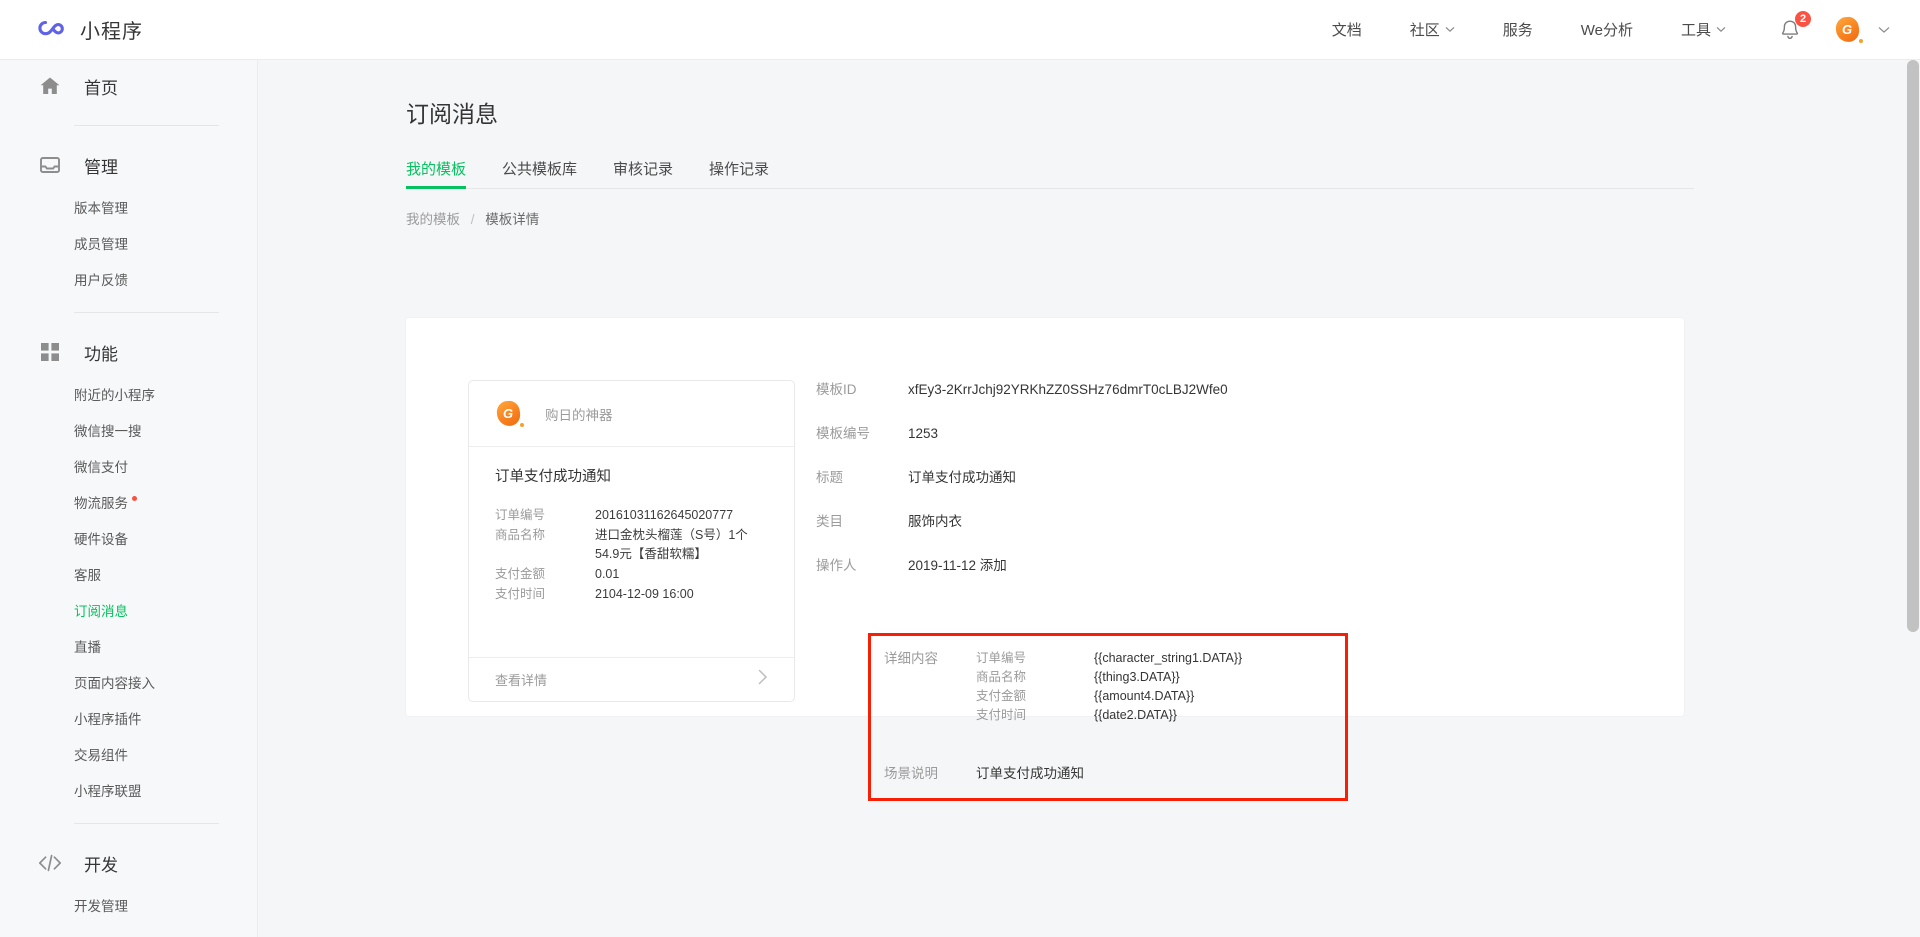 This screenshot has width=1920, height=937. What do you see at coordinates (1450, 29) in the screenshot?
I see `chevron-down-icon` at bounding box center [1450, 29].